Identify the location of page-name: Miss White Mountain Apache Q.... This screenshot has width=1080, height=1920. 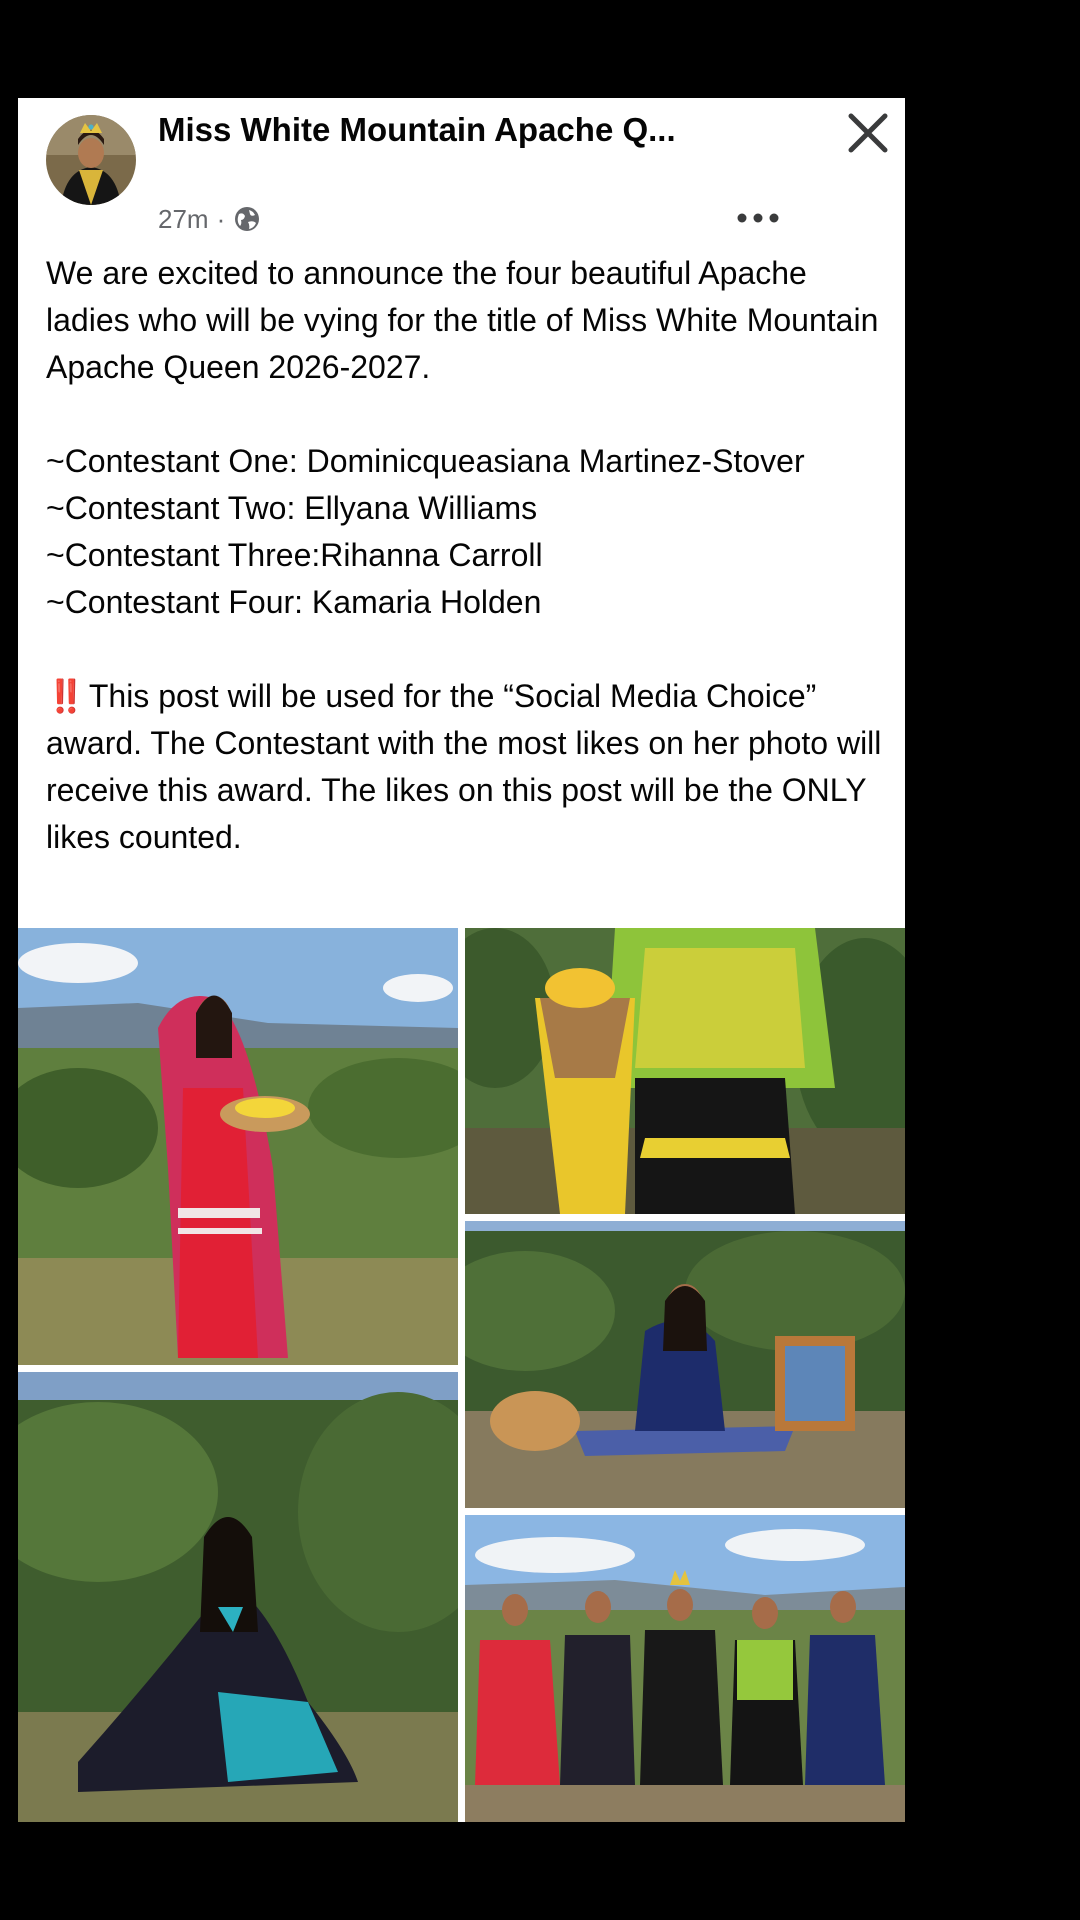
(418, 130).